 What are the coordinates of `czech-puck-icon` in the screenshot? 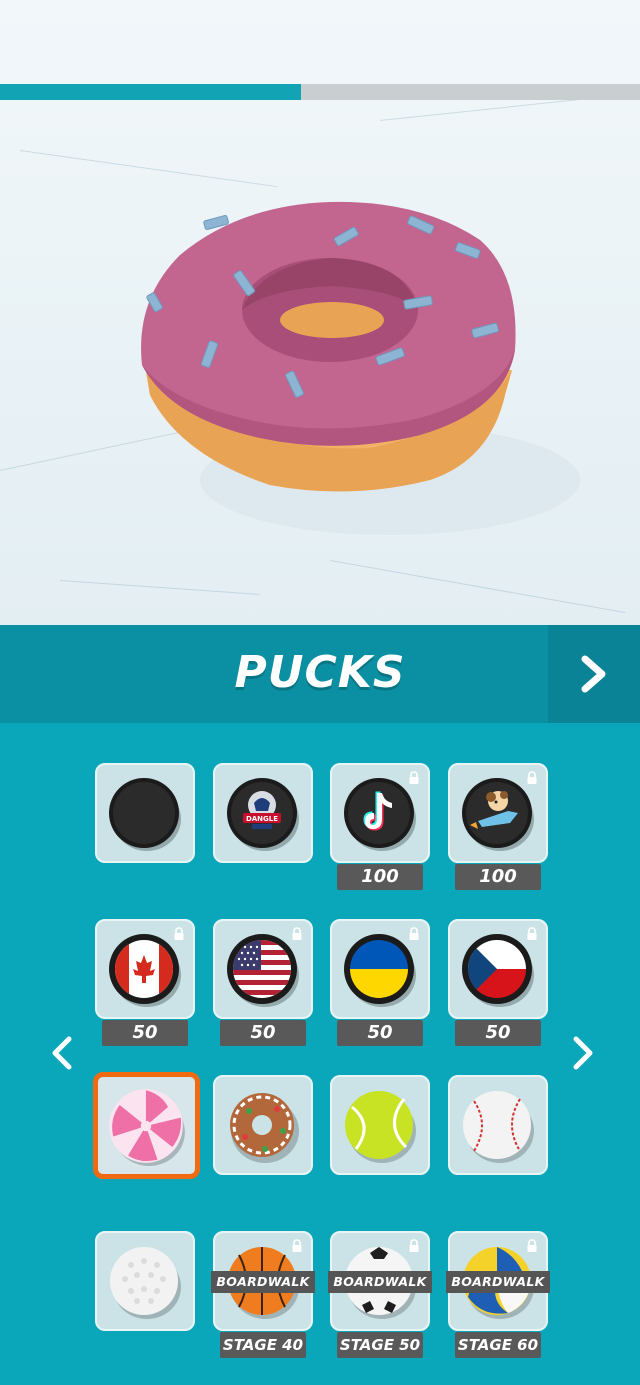 It's located at (498, 970).